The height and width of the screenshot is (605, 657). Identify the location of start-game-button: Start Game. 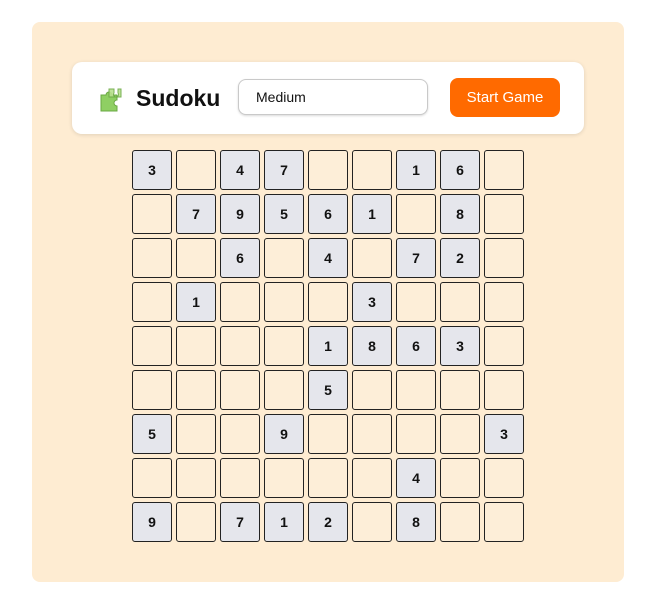
(505, 97).